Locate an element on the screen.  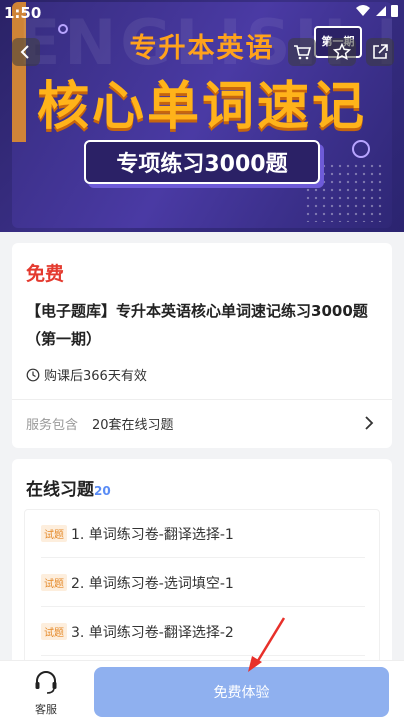
exercises-title-text: 在线习题 is located at coordinates (60, 490).